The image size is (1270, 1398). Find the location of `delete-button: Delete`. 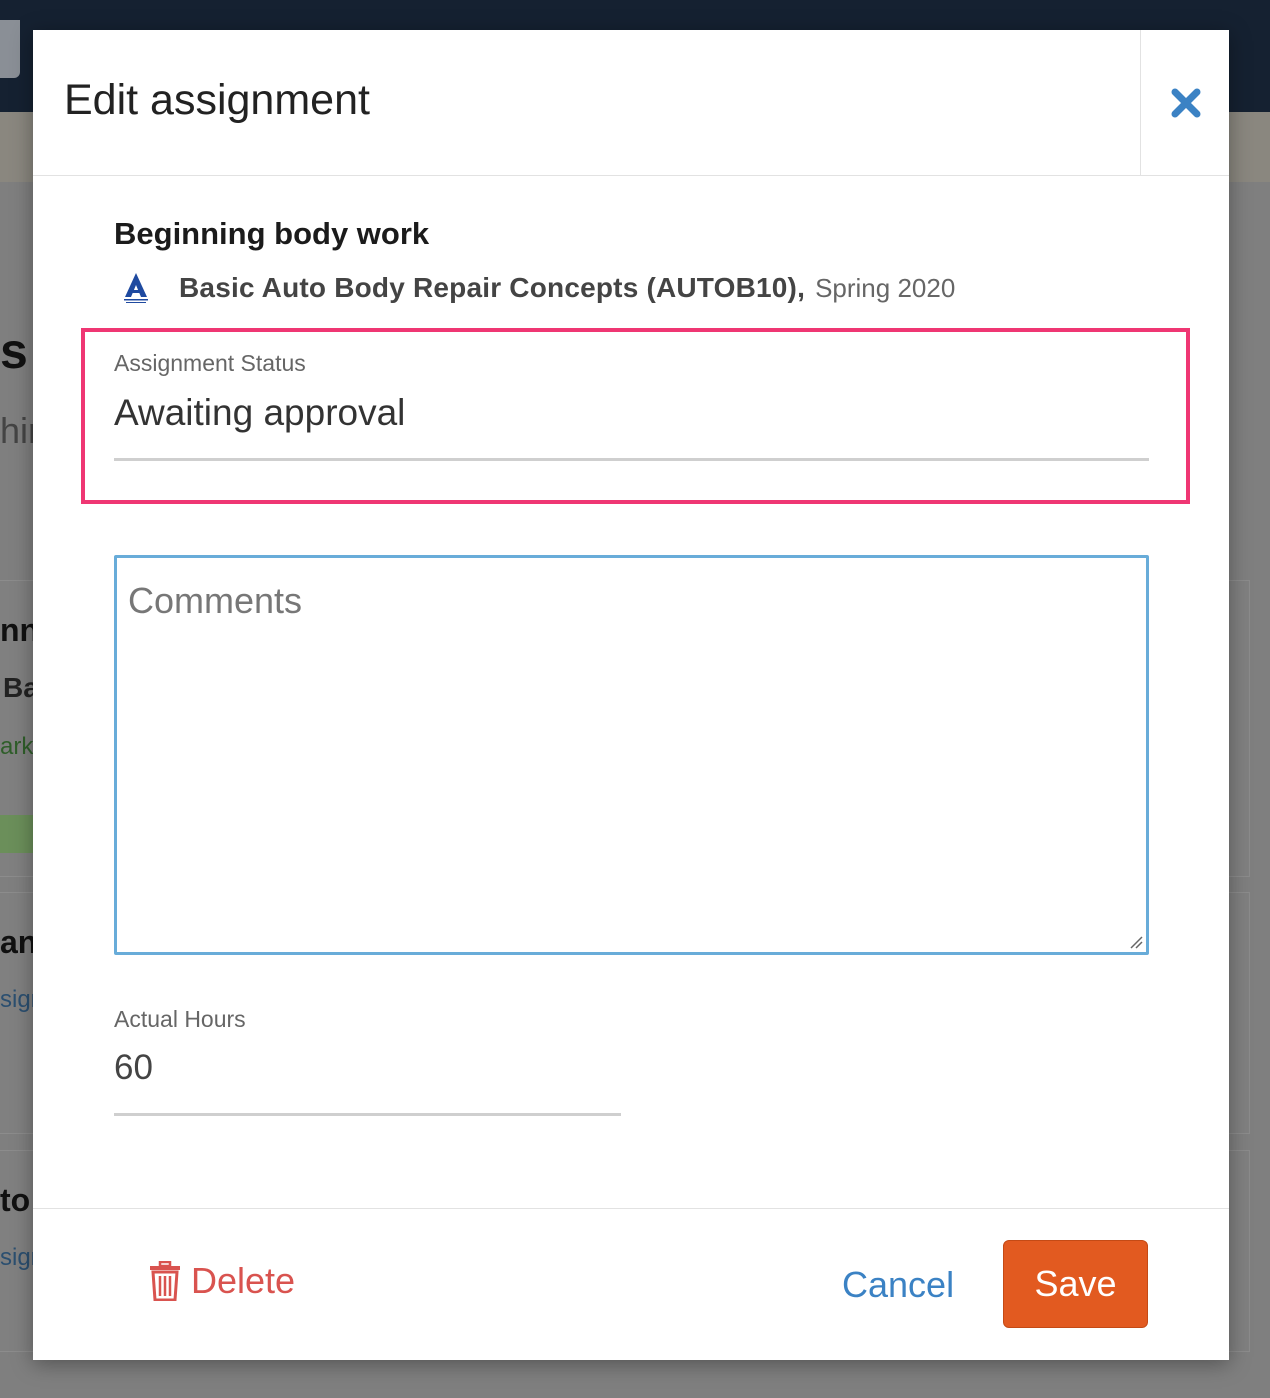

delete-button: Delete is located at coordinates (222, 1281).